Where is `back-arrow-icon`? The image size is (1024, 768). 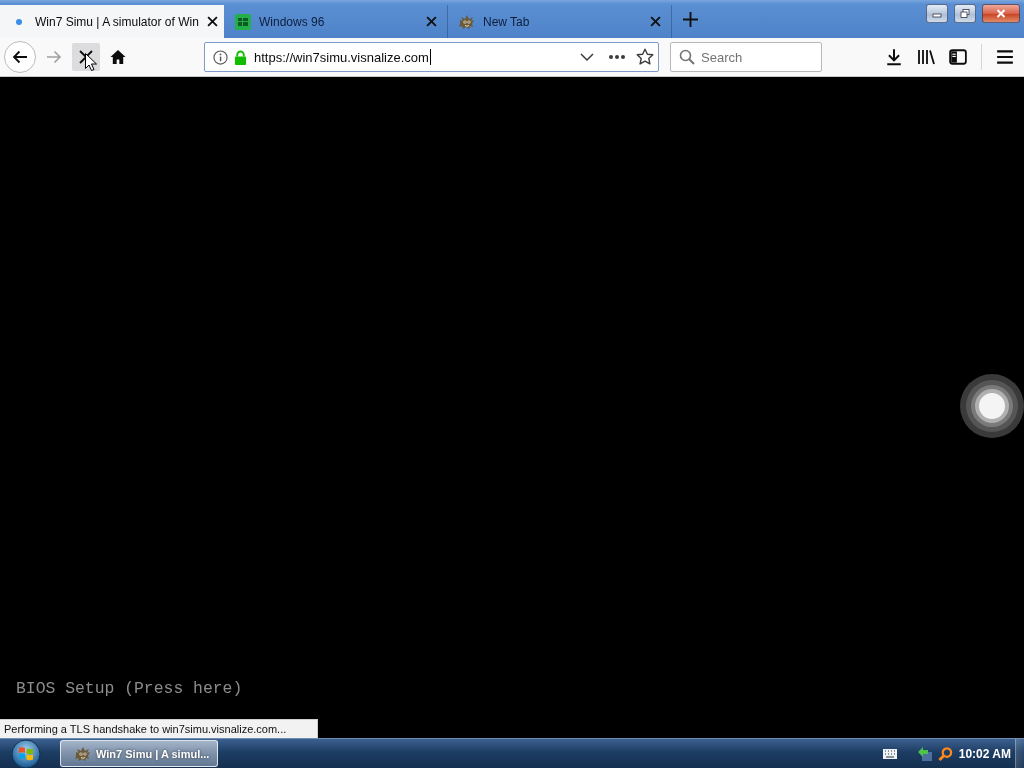 back-arrow-icon is located at coordinates (20, 57).